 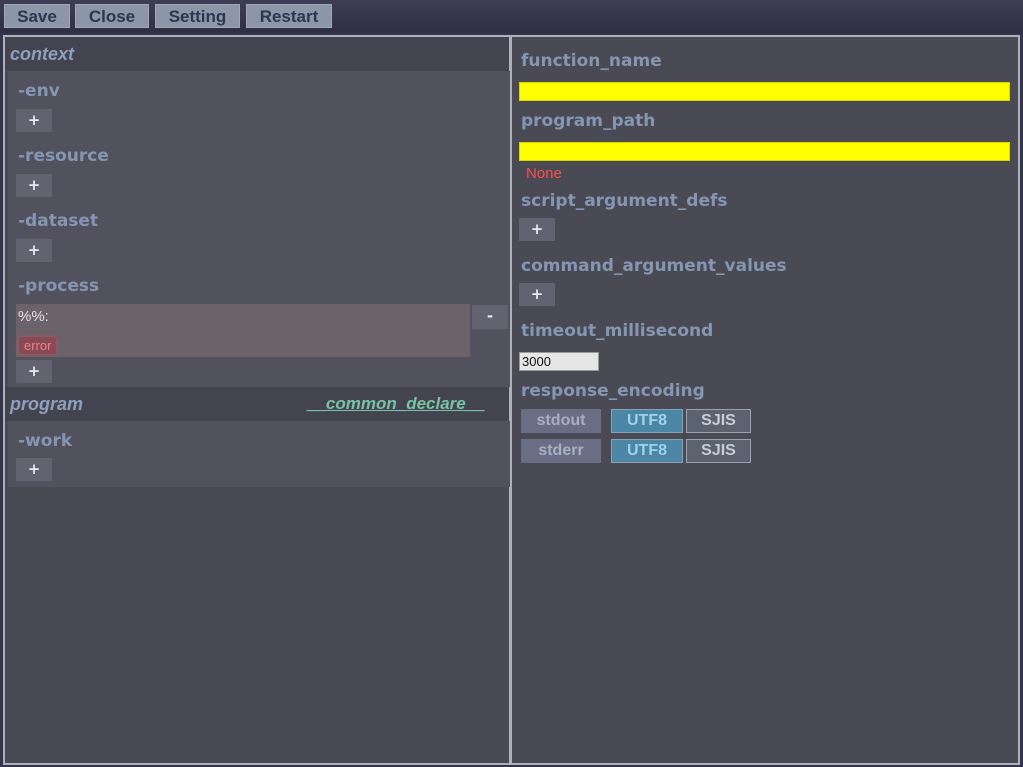 I want to click on add-dataset-button: +, so click(x=34, y=250).